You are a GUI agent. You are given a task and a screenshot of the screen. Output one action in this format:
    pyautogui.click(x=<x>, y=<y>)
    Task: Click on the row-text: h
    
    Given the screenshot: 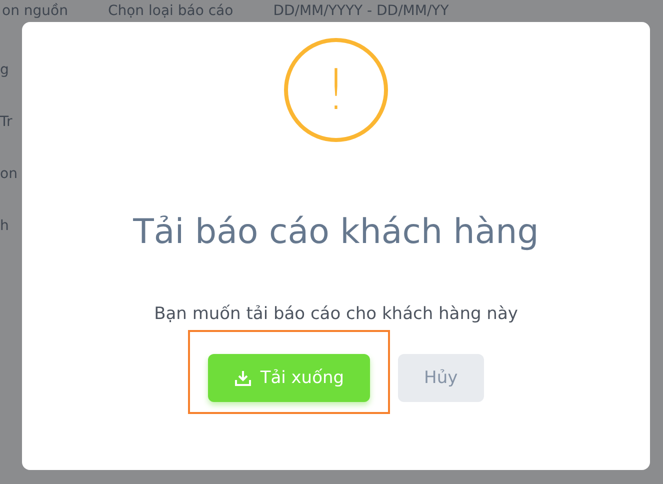 What is the action you would take?
    pyautogui.click(x=5, y=226)
    